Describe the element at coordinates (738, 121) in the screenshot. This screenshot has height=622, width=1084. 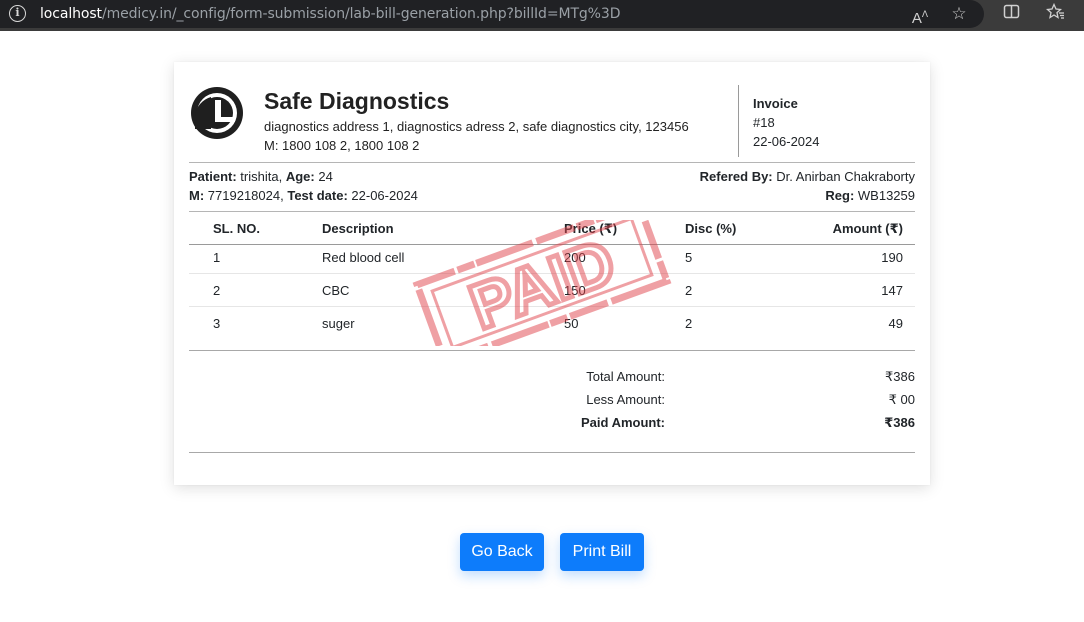
I see `header-divider` at that location.